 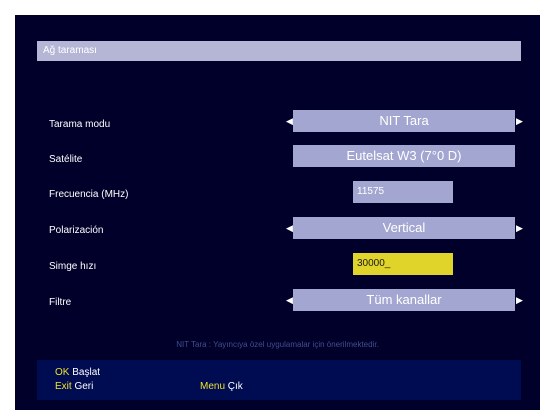 What do you see at coordinates (60, 302) in the screenshot?
I see `filter-label: Filtre` at bounding box center [60, 302].